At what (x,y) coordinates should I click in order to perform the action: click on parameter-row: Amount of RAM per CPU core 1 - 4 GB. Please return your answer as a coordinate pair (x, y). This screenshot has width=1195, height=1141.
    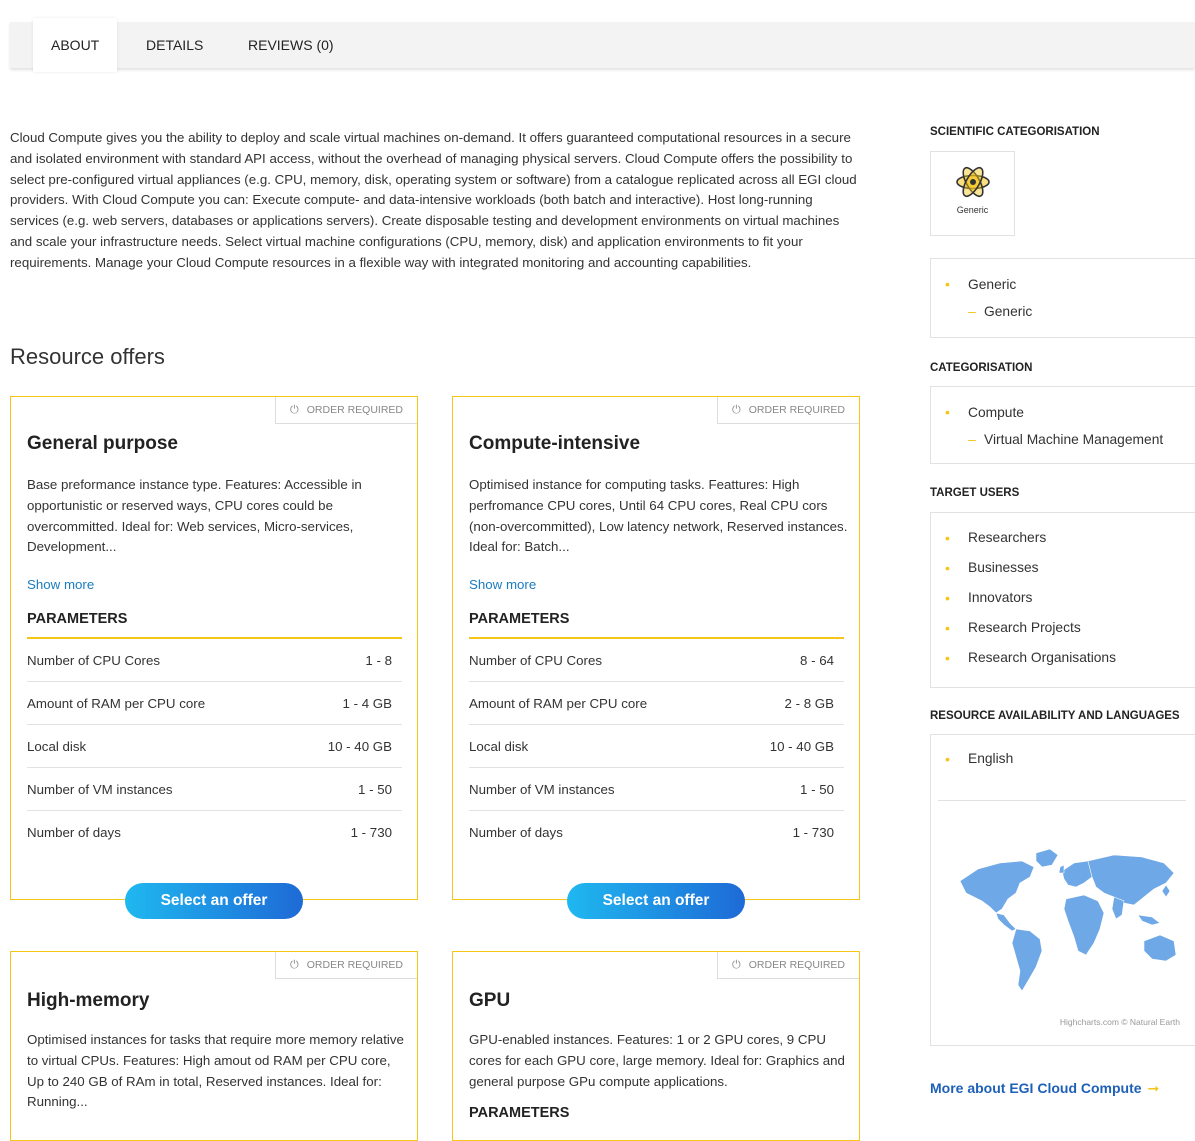
    Looking at the image, I should click on (214, 703).